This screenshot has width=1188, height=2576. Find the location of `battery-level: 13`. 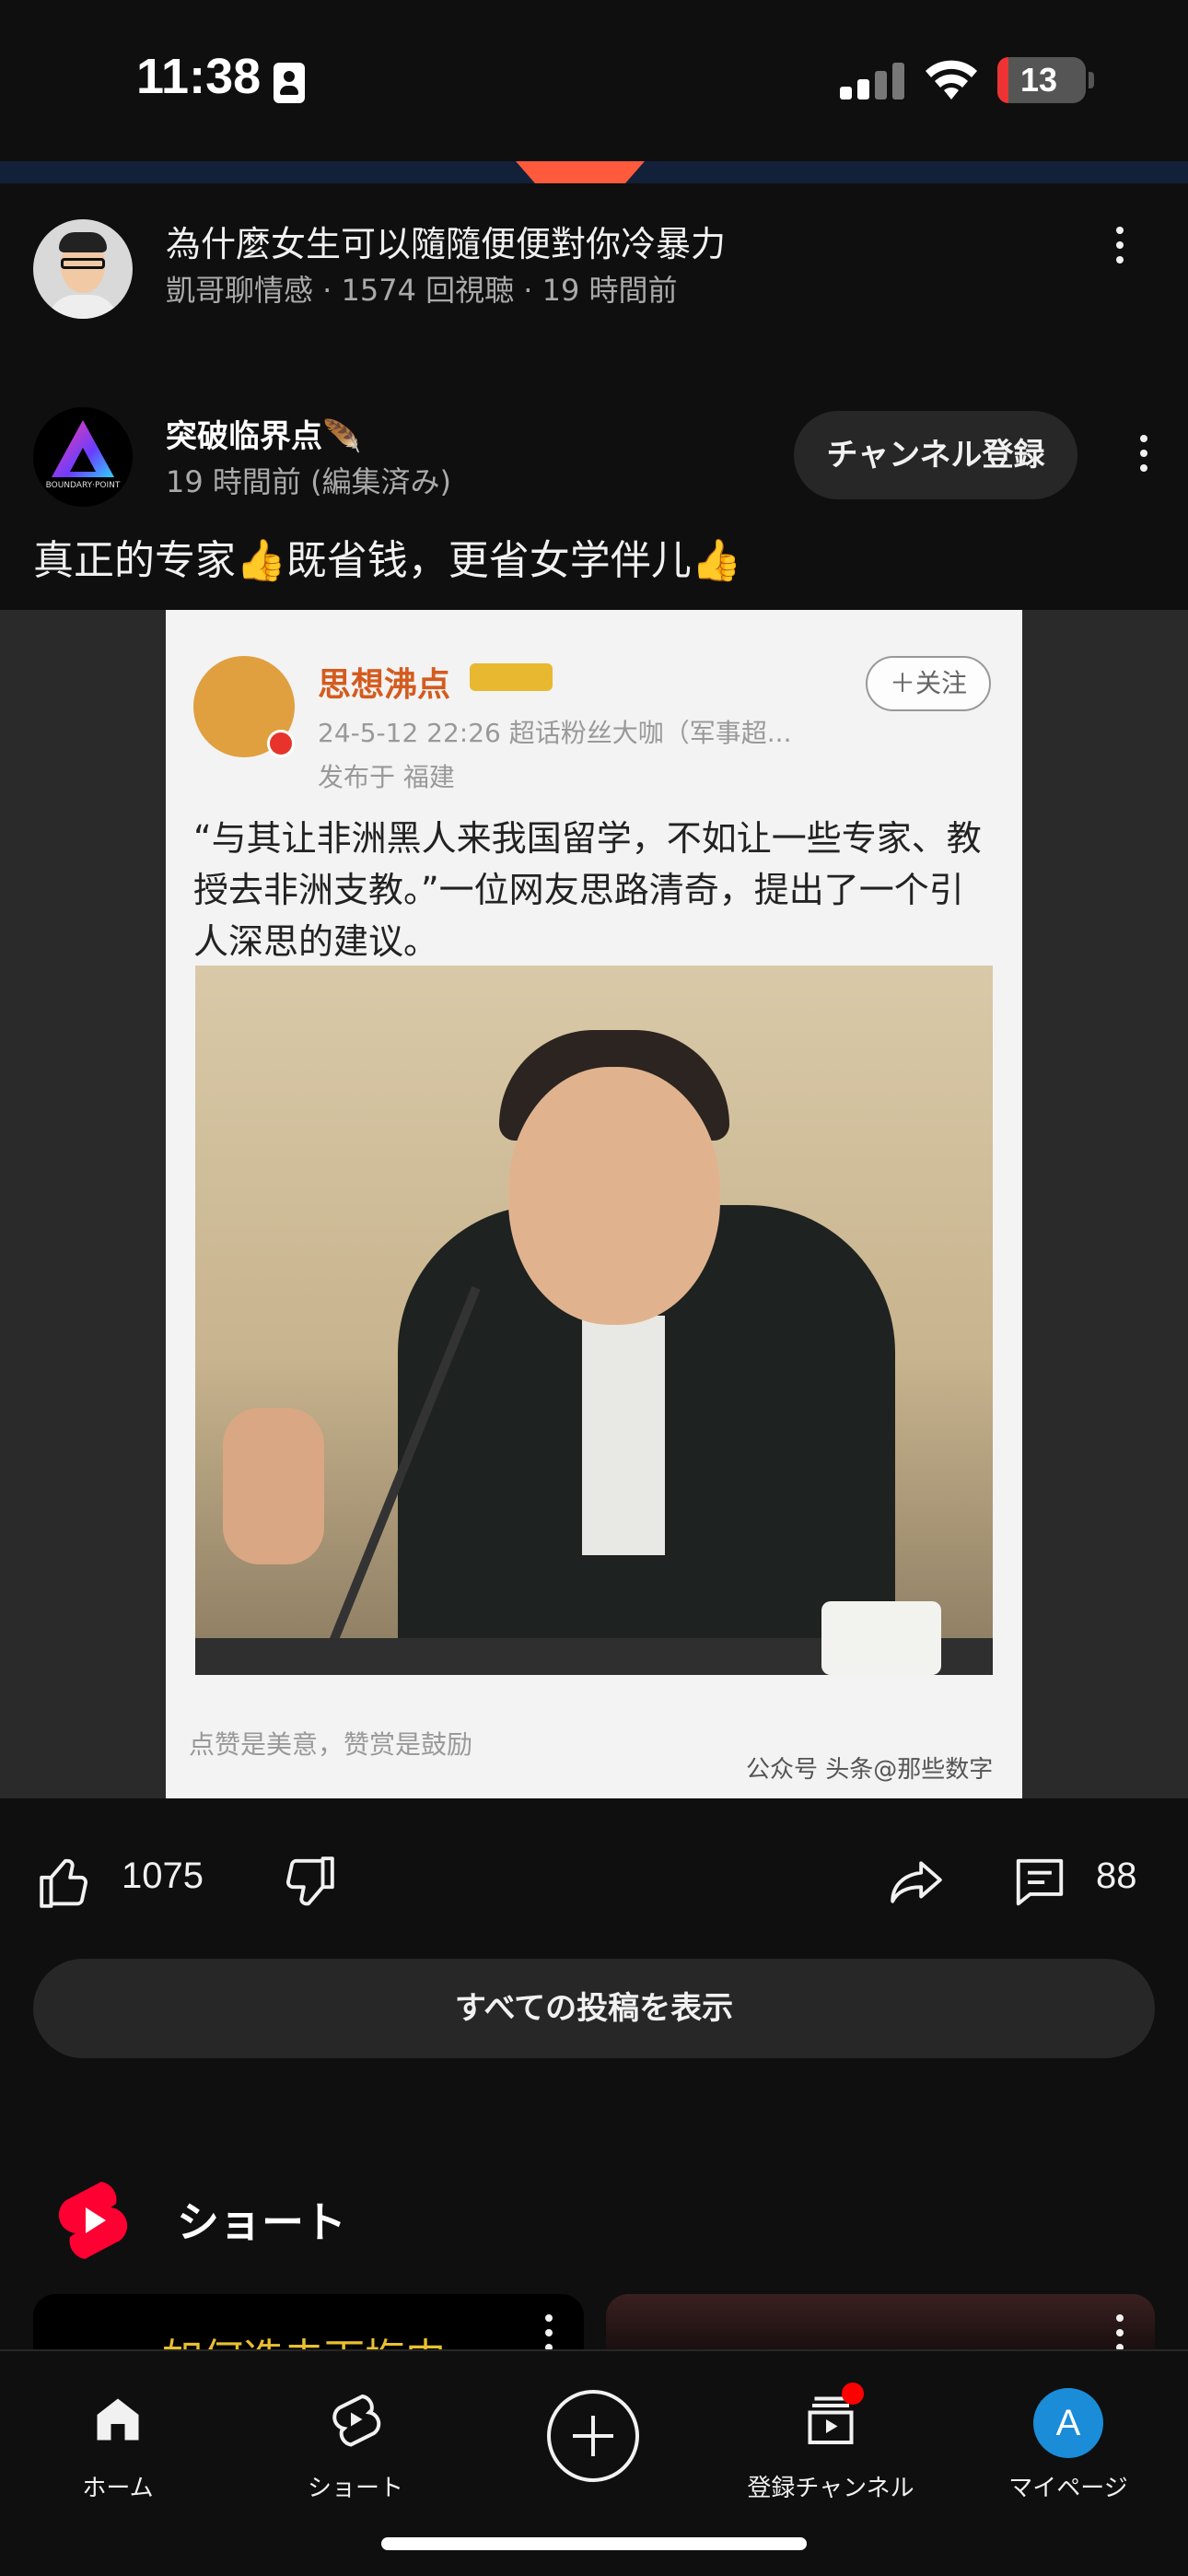

battery-level: 13 is located at coordinates (1038, 80).